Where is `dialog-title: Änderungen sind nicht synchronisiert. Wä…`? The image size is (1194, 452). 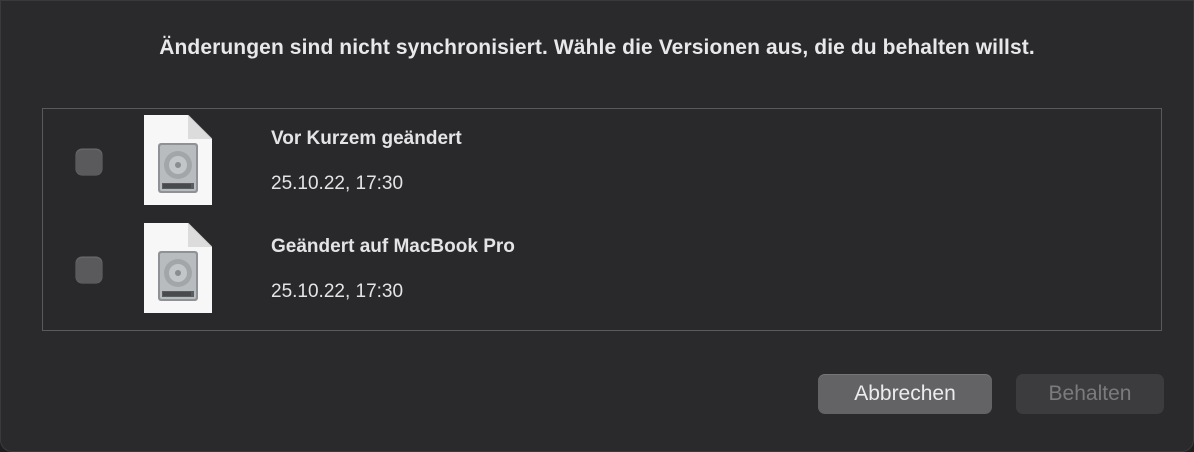
dialog-title: Änderungen sind nicht synchronisiert. Wä… is located at coordinates (597, 47).